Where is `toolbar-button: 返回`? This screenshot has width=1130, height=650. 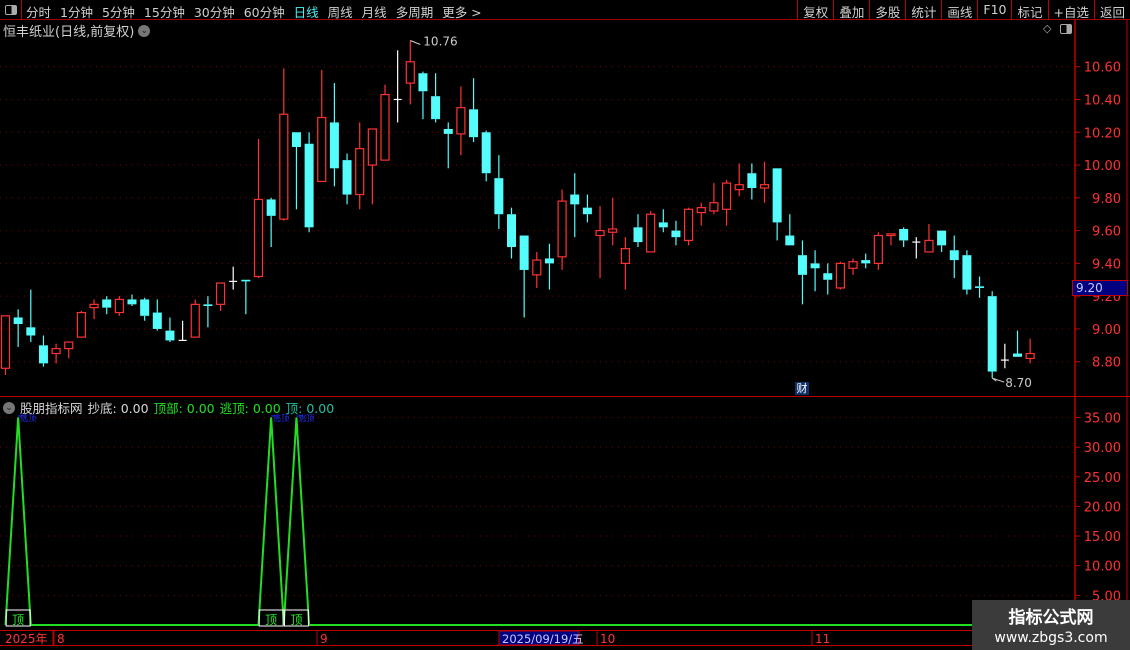 toolbar-button: 返回 is located at coordinates (1111, 10).